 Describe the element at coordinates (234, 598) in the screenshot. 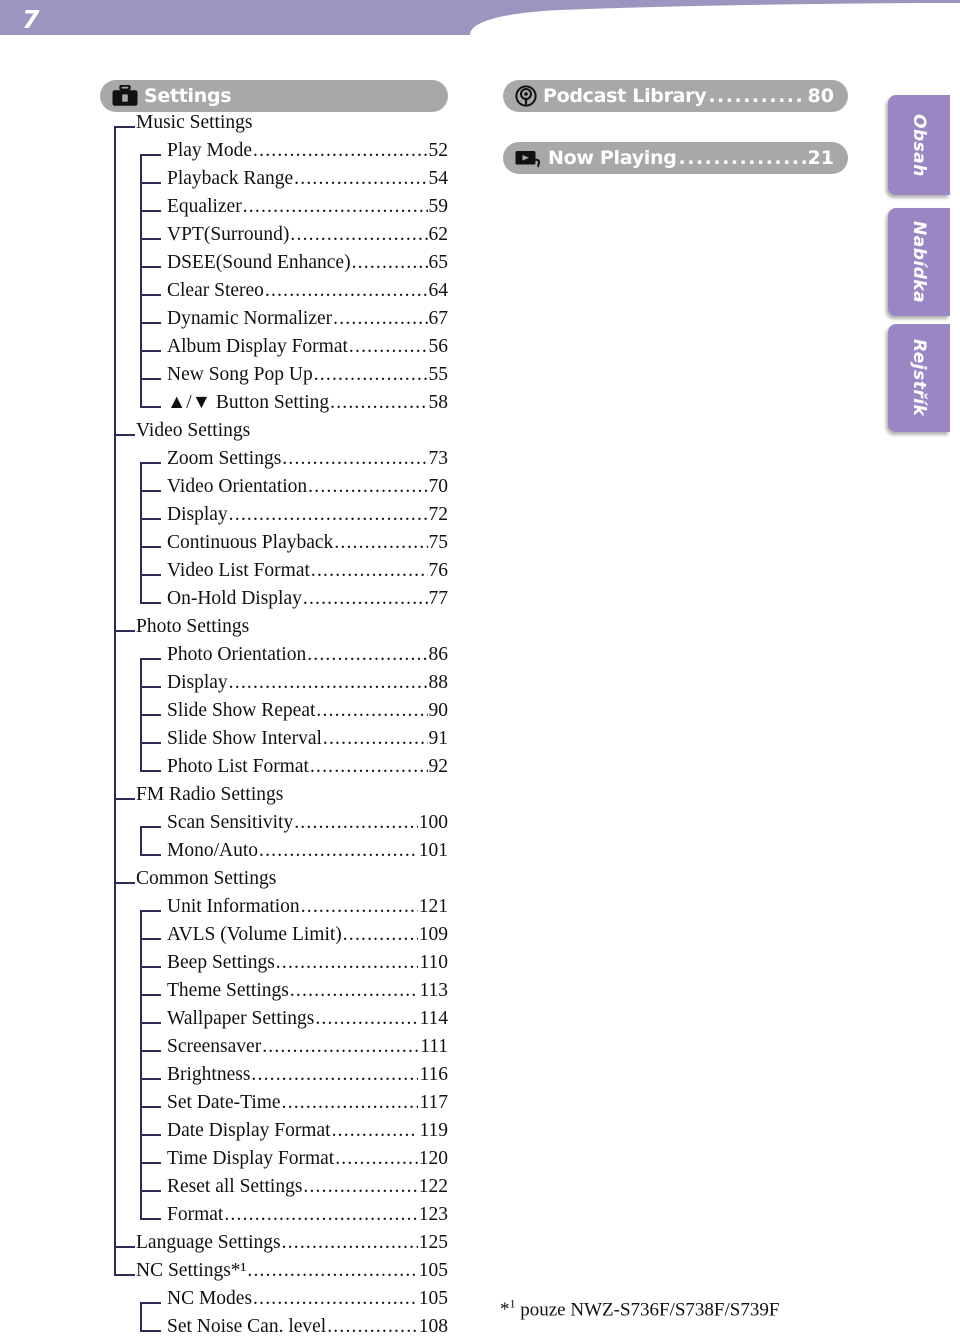

I see `toc-entry-label: On-Hold Display` at that location.